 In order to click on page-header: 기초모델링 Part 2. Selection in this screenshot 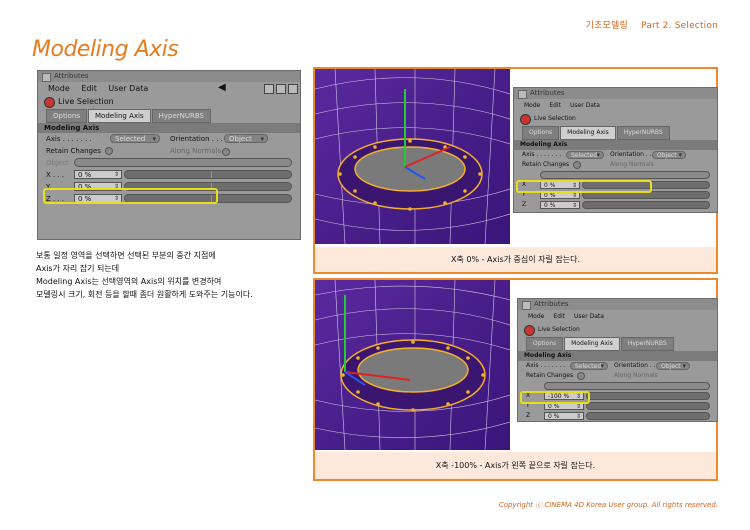, I will do `click(647, 24)`.